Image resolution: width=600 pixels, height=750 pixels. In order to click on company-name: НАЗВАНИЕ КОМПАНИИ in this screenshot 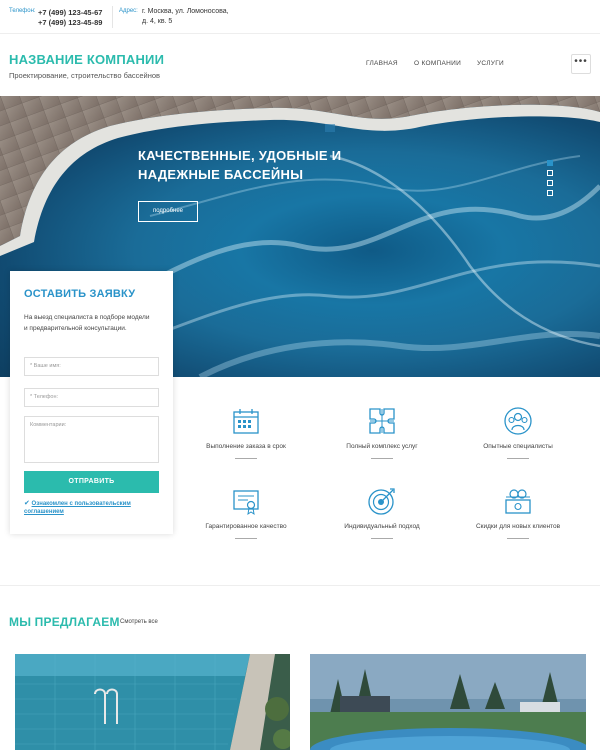, I will do `click(86, 59)`.